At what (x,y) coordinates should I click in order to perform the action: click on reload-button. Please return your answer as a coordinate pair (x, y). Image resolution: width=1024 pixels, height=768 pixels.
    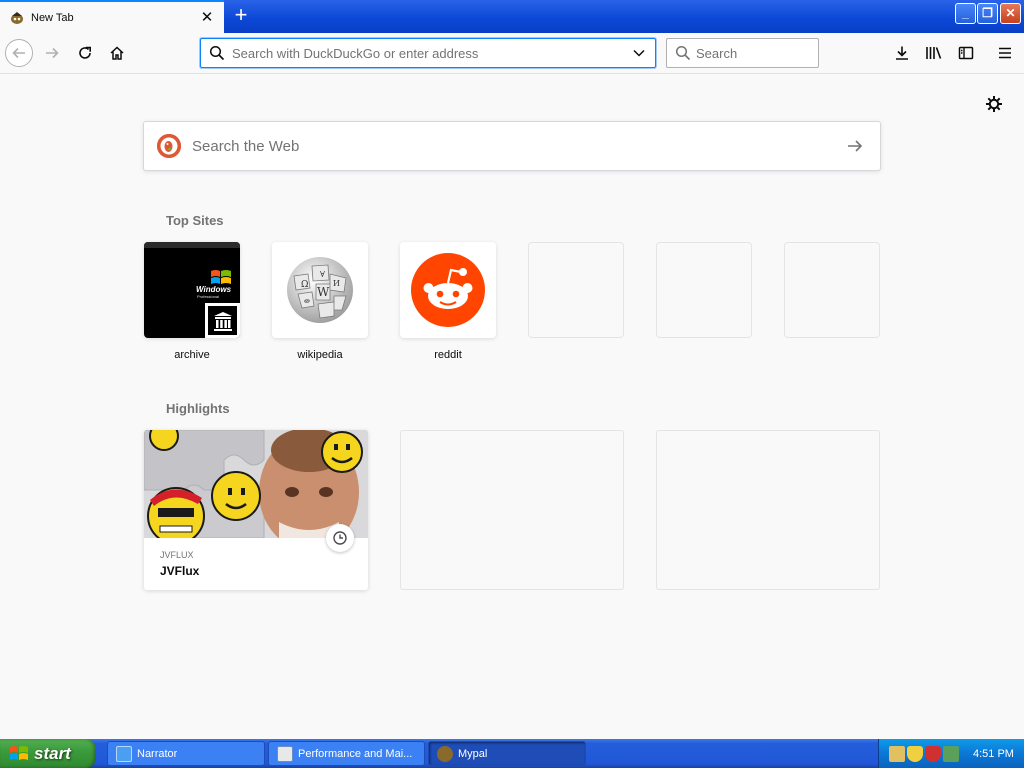
    Looking at the image, I should click on (85, 53).